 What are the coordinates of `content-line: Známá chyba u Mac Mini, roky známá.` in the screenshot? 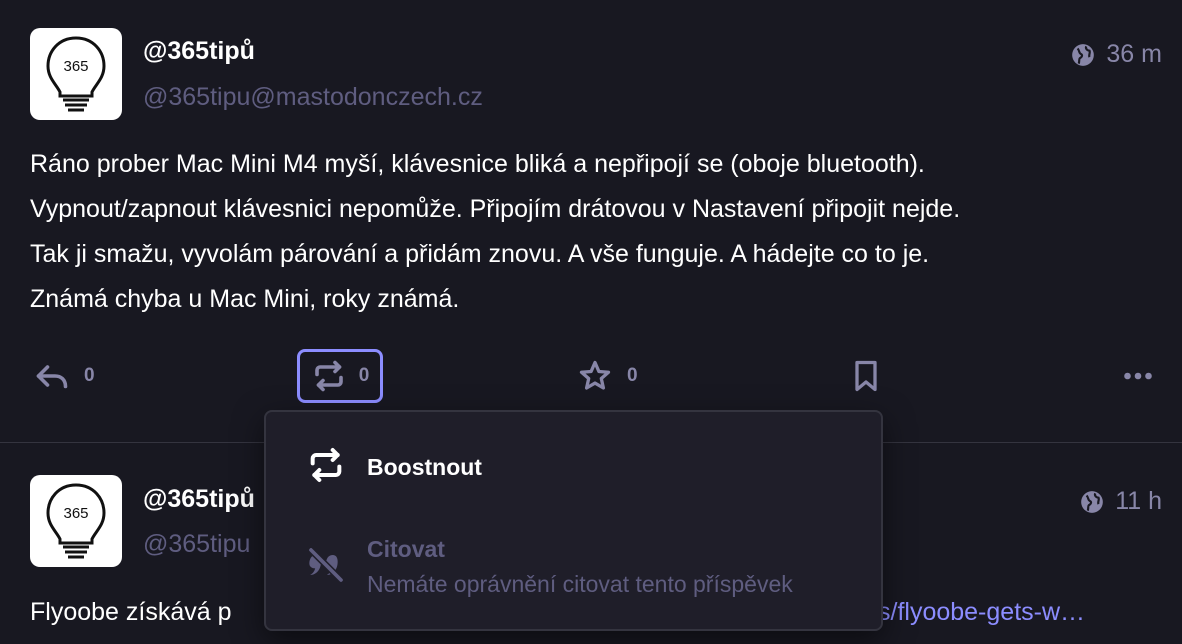 It's located at (245, 299).